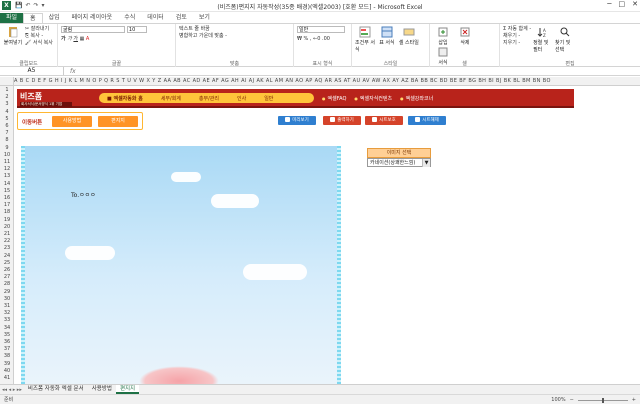 The width and height of the screenshot is (640, 404). Describe the element at coordinates (7, 356) in the screenshot. I see `row-number: 38` at that location.